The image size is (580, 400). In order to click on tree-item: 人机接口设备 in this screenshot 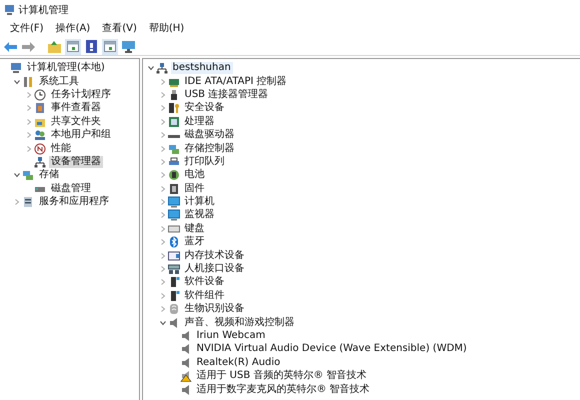, I will do `click(214, 269)`.